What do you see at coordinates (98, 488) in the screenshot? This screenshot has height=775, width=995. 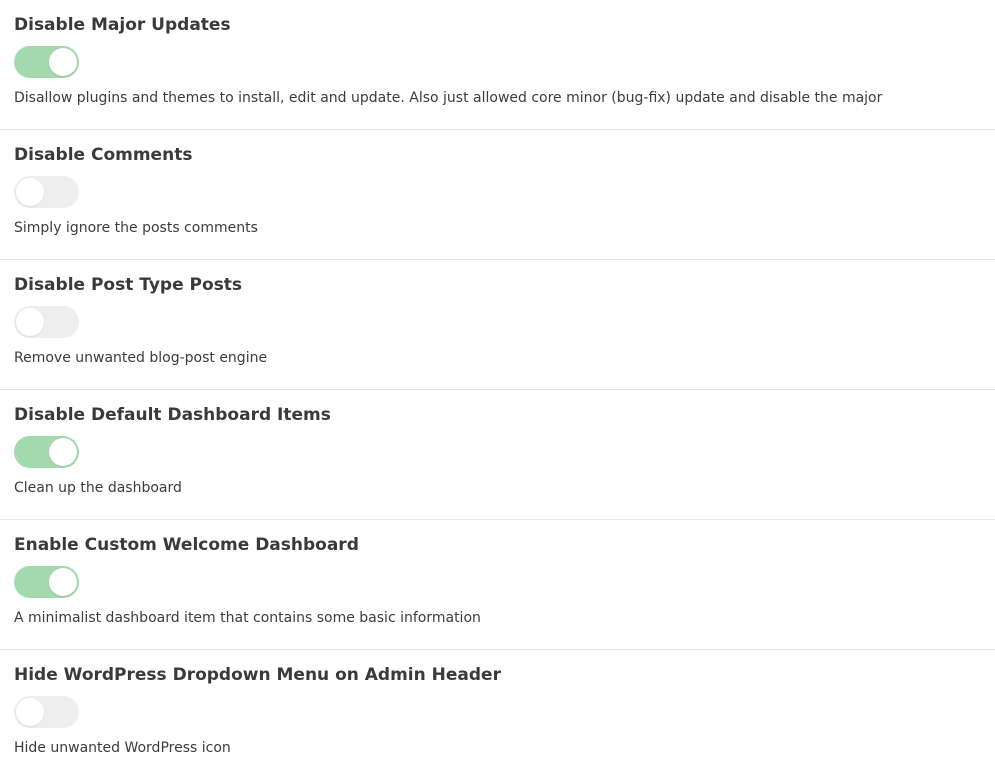 I see `setting-description: Clean up the dashboard` at bounding box center [98, 488].